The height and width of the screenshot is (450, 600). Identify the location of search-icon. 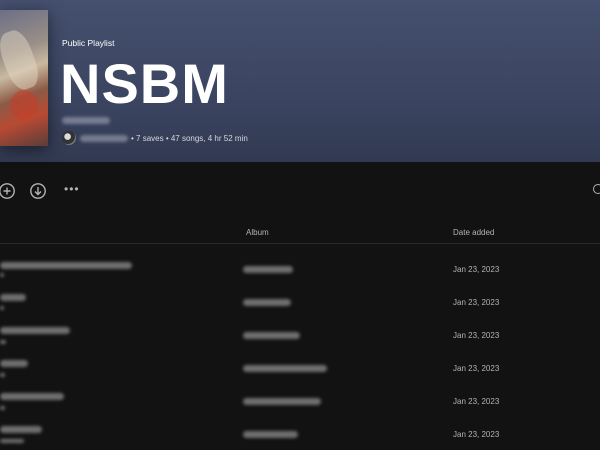
(596, 189).